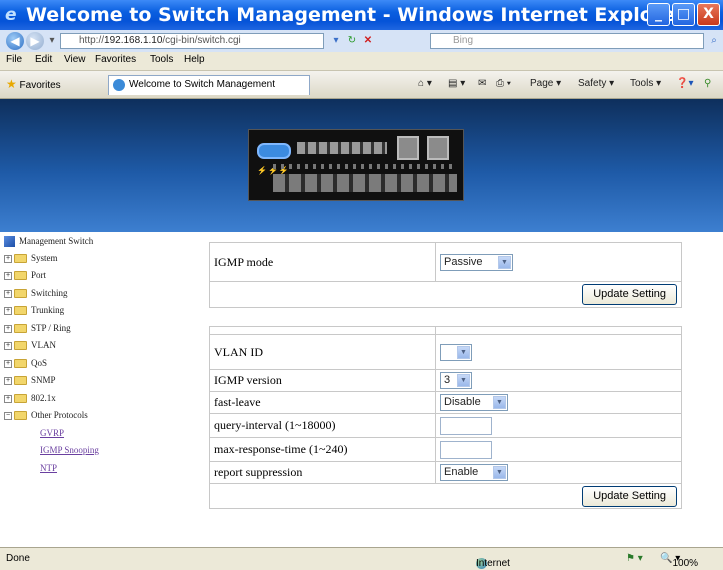  I want to click on favorites-button: ★ Favorites, so click(33, 84).